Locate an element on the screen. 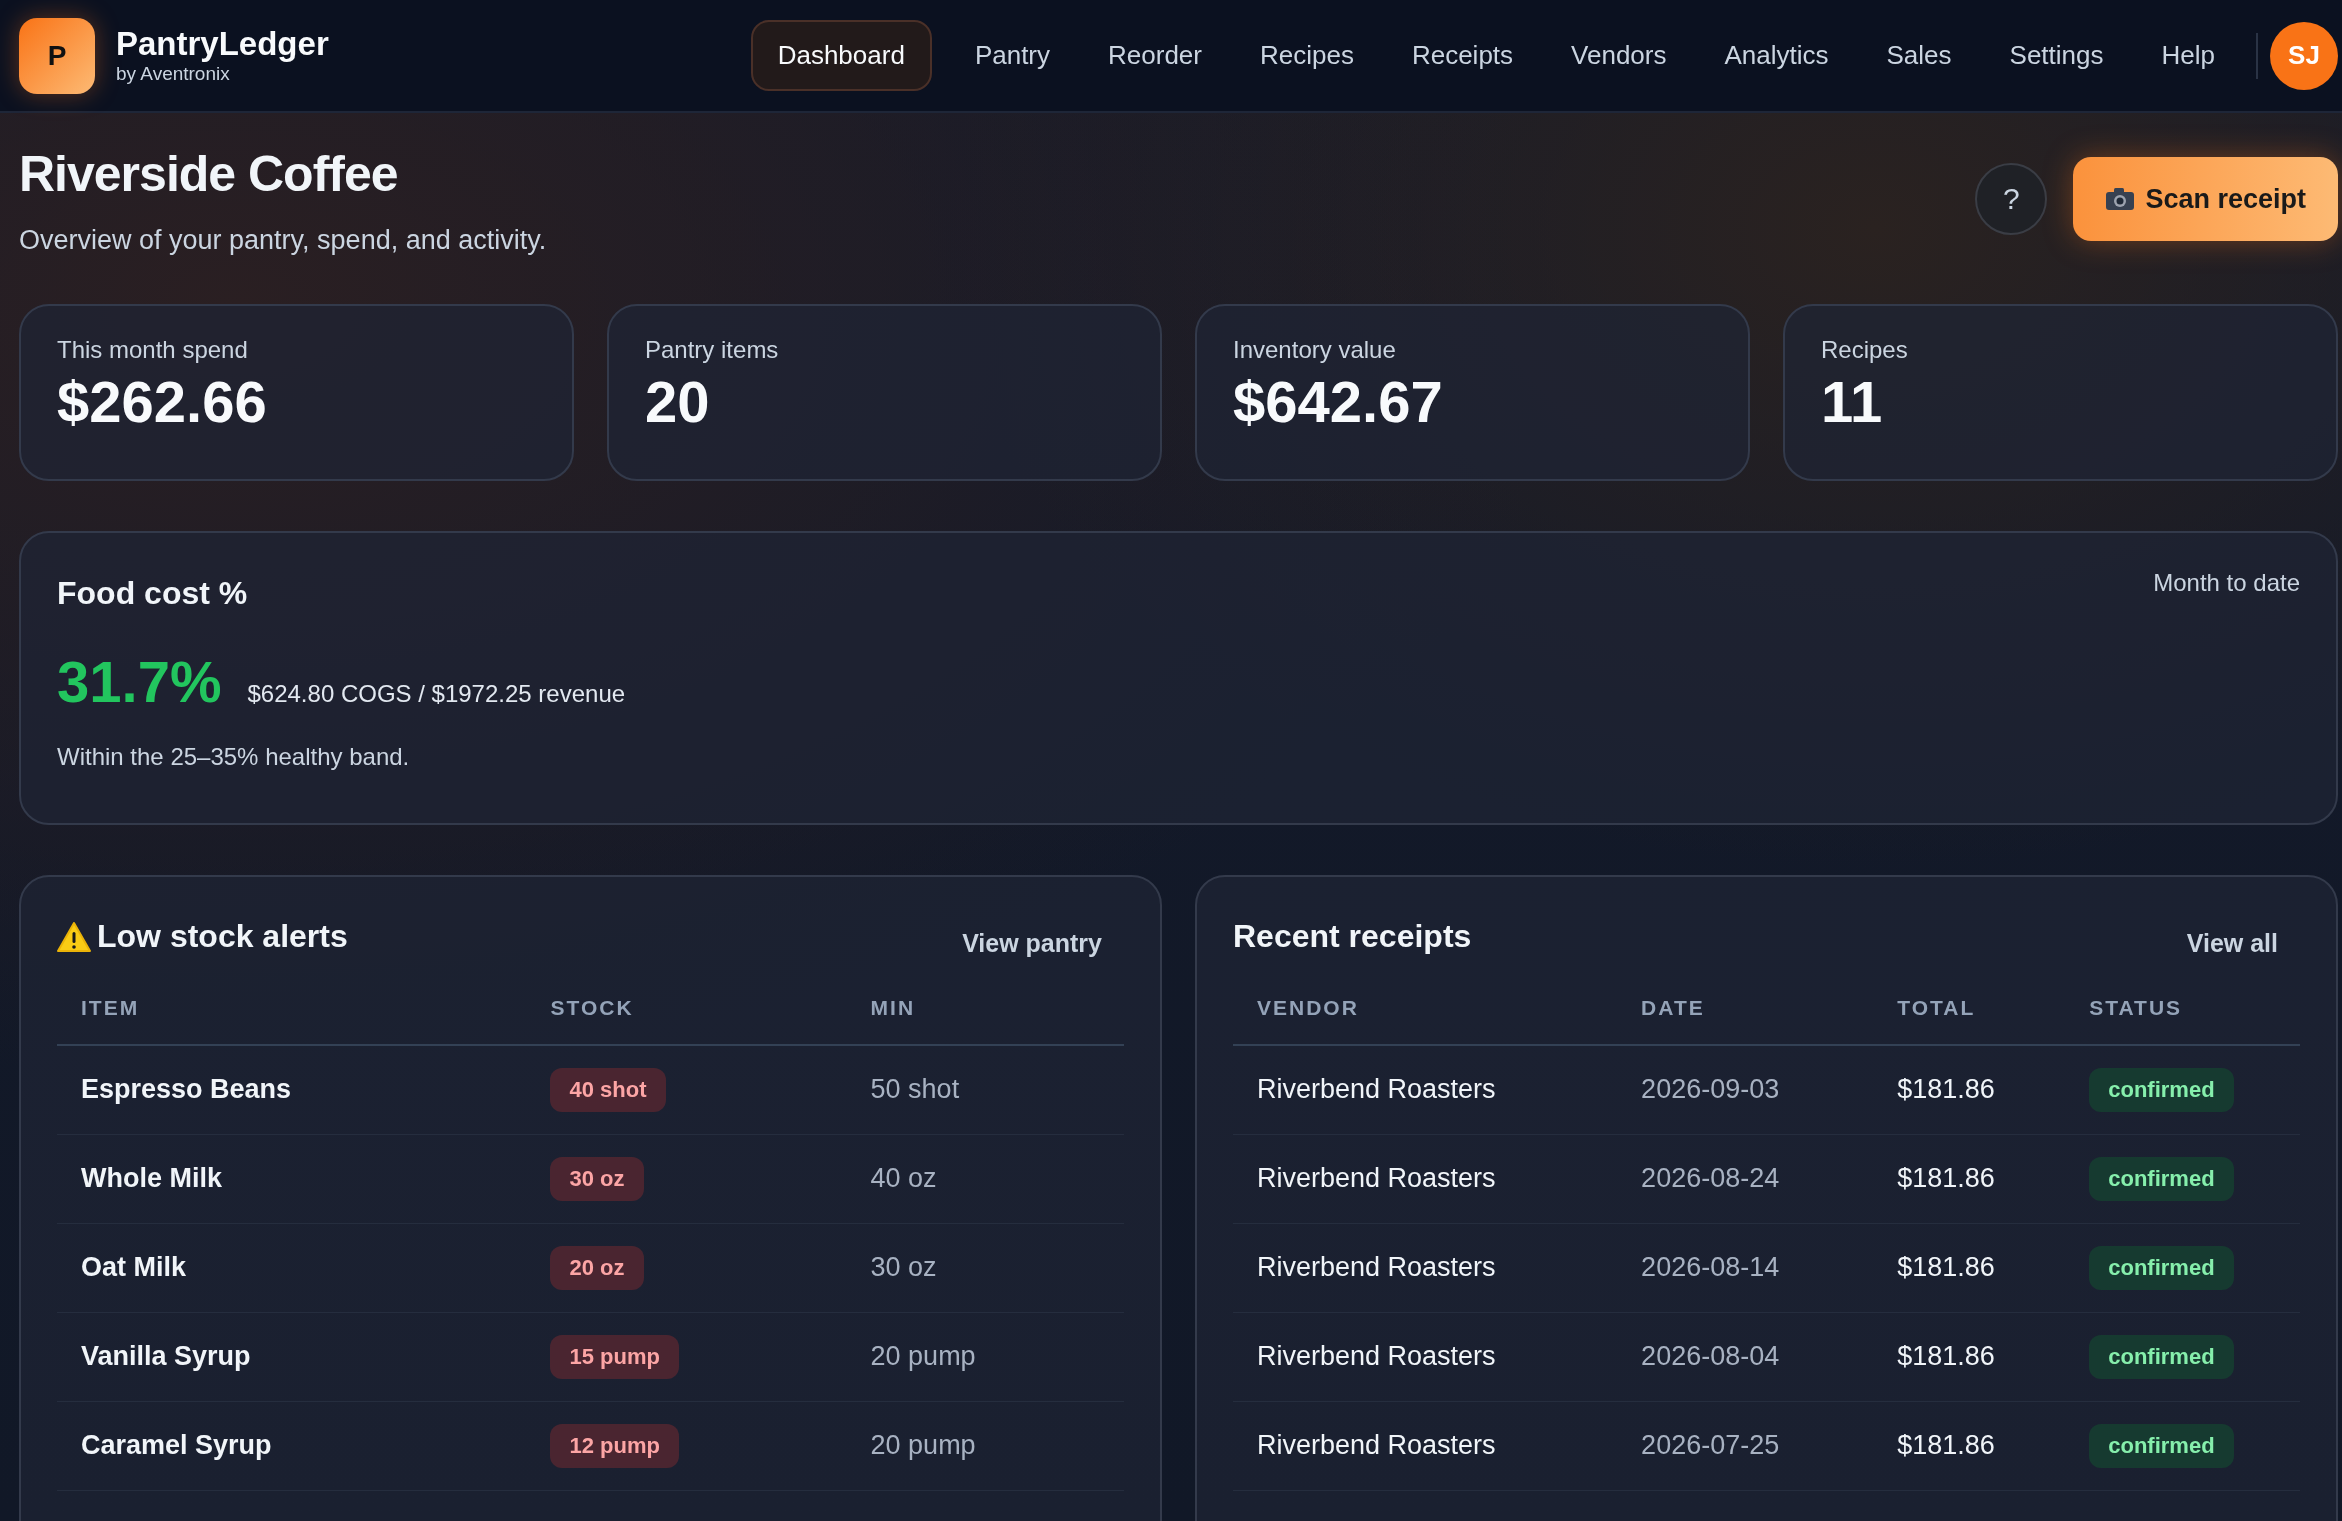 The width and height of the screenshot is (2342, 1521). column-header: STOCK is located at coordinates (686, 1020).